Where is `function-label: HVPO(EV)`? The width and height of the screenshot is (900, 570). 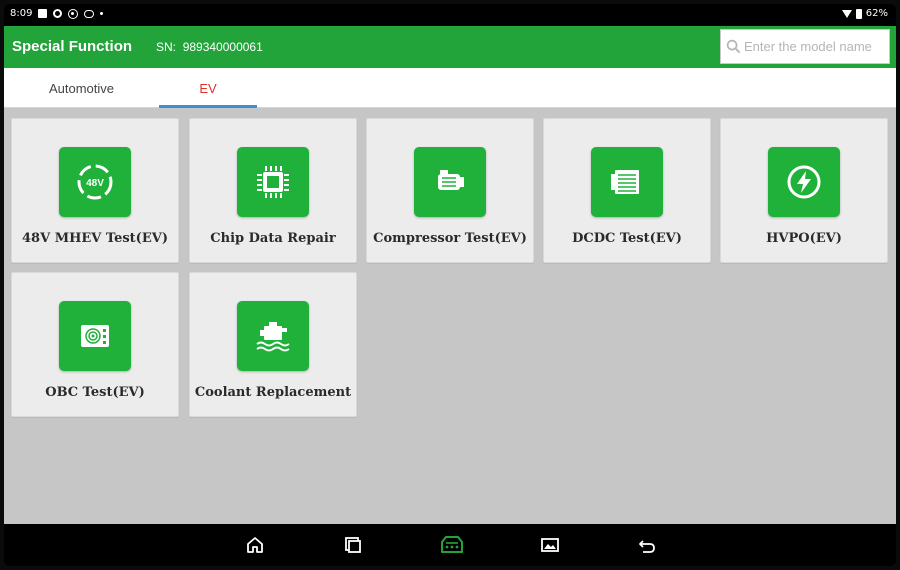
function-label: HVPO(EV) is located at coordinates (804, 238).